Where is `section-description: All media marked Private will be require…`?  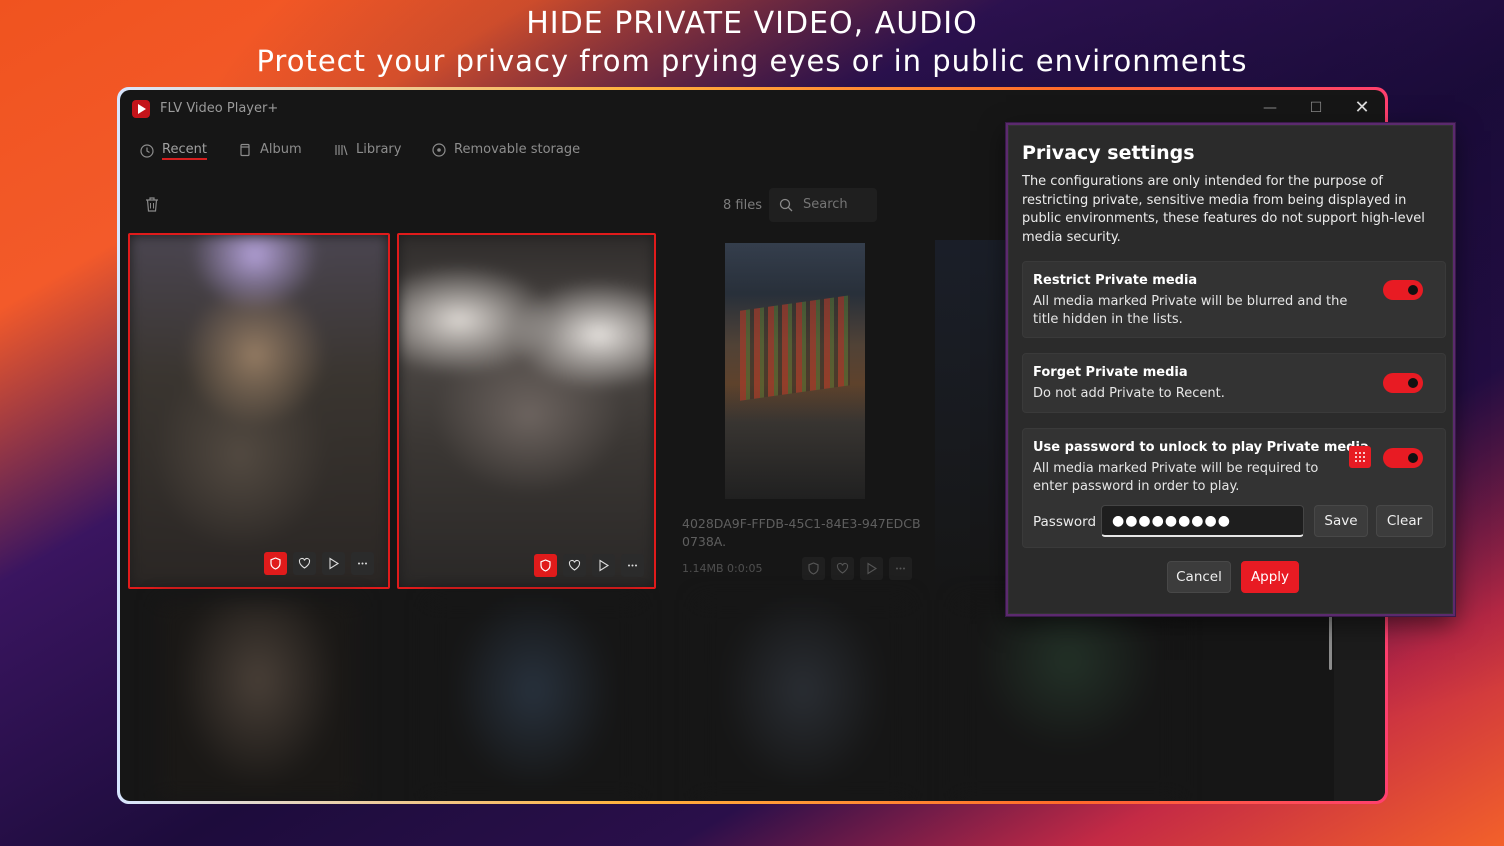
section-description: All media marked Private will be require… is located at coordinates (1176, 477).